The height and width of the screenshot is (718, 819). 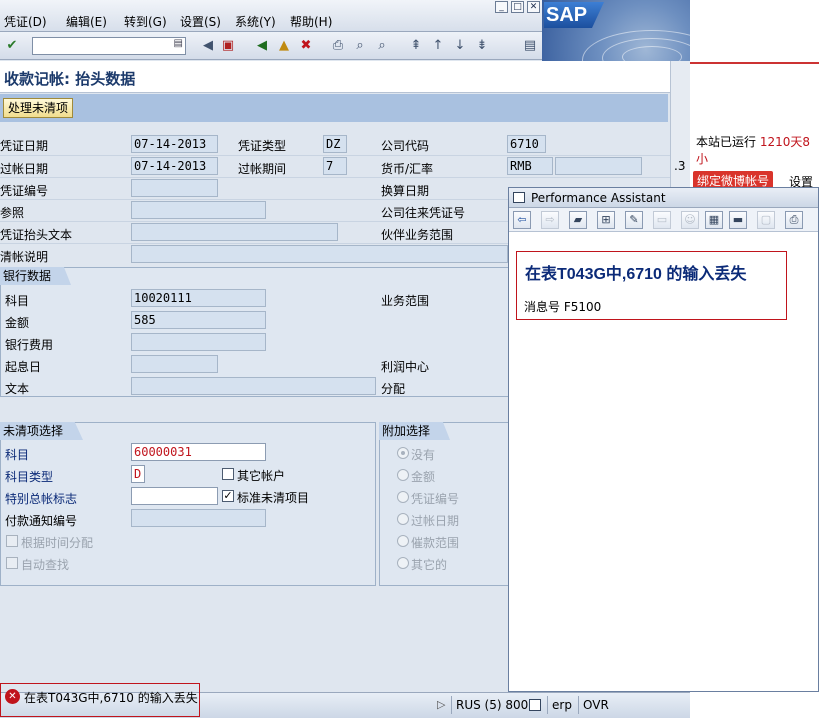 What do you see at coordinates (335, 77) in the screenshot?
I see `title-bar: 收款记帐: 抬头数据` at bounding box center [335, 77].